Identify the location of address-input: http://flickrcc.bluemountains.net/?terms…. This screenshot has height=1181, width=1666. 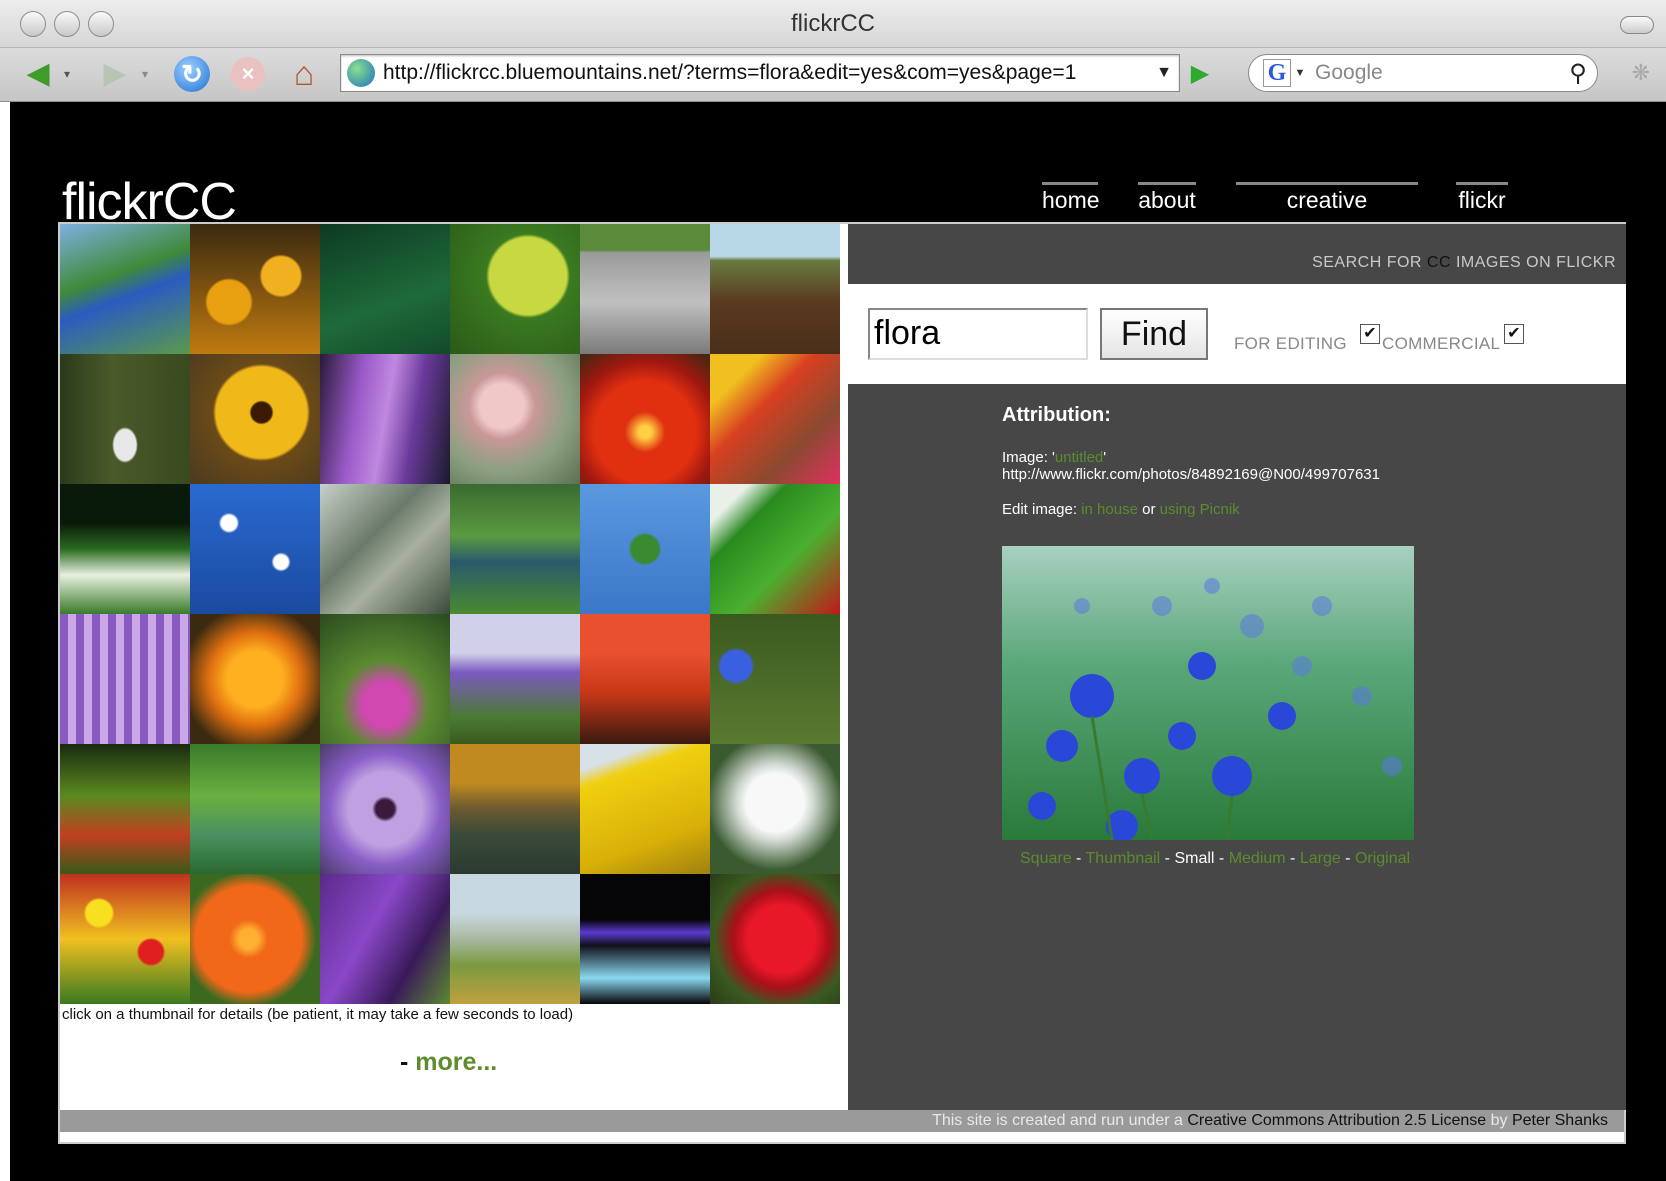
(766, 73).